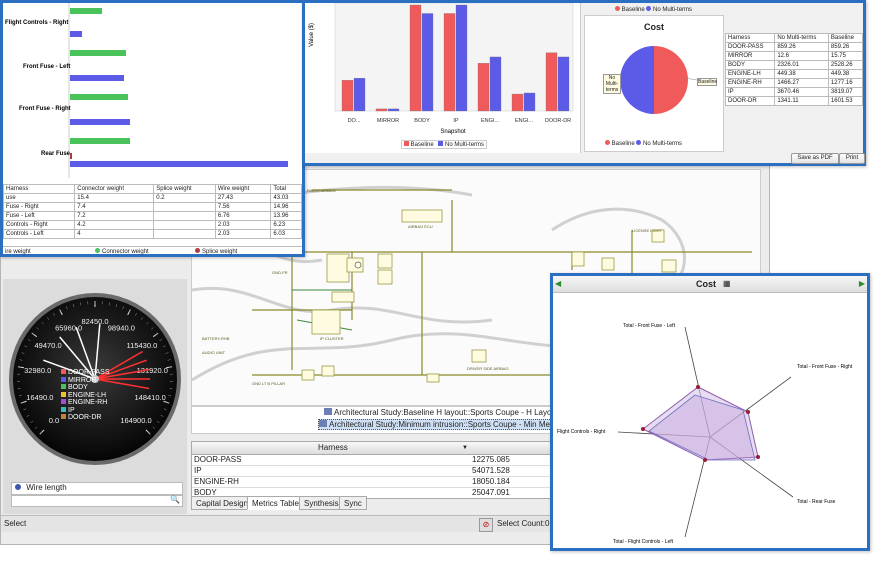 The height and width of the screenshot is (564, 879). I want to click on table-cell: Fuse - Left, so click(39, 216).